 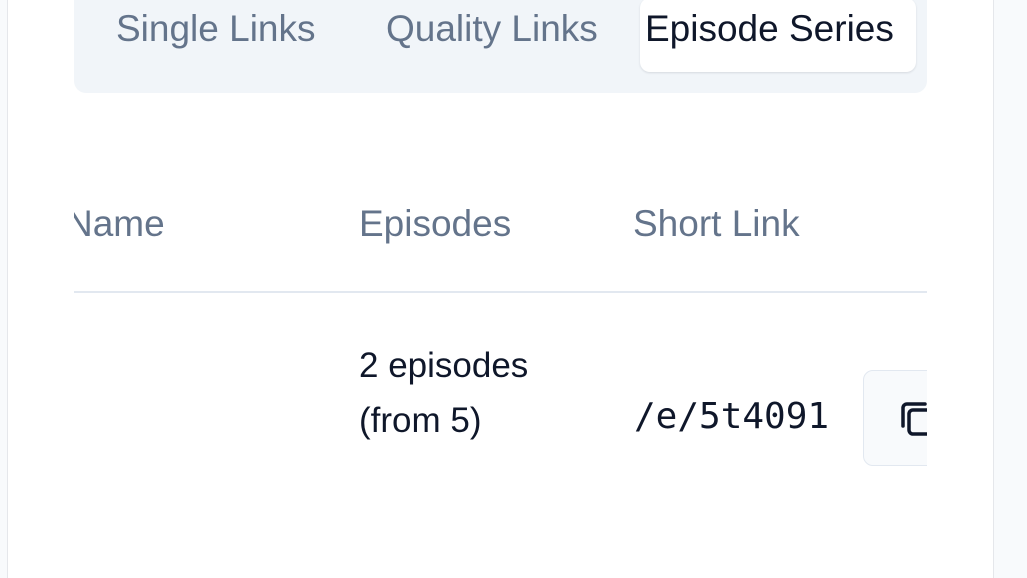 What do you see at coordinates (492, 36) in the screenshot?
I see `tab-quality-links: Quality Links` at bounding box center [492, 36].